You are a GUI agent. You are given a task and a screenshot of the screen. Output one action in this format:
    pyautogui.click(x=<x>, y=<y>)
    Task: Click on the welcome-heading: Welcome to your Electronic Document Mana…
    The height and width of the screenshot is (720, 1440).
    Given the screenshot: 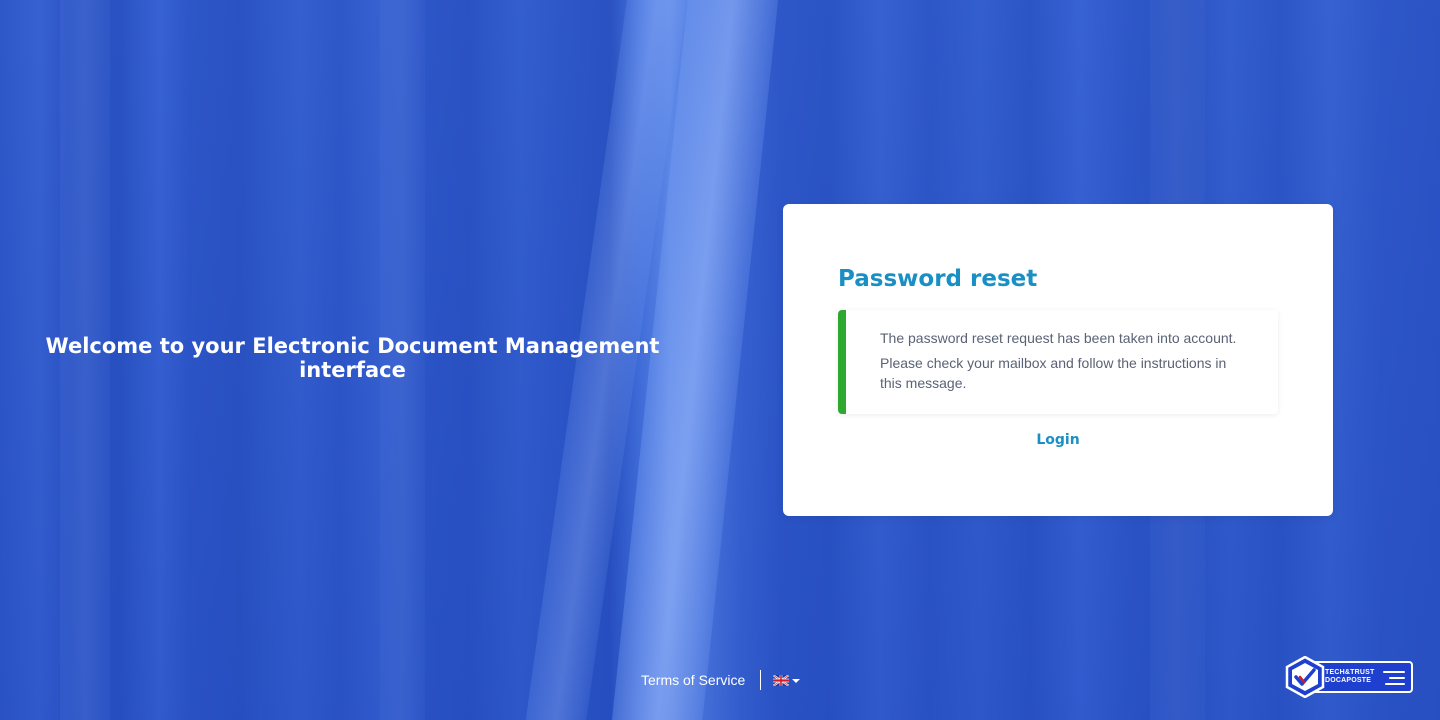 What is the action you would take?
    pyautogui.click(x=352, y=358)
    